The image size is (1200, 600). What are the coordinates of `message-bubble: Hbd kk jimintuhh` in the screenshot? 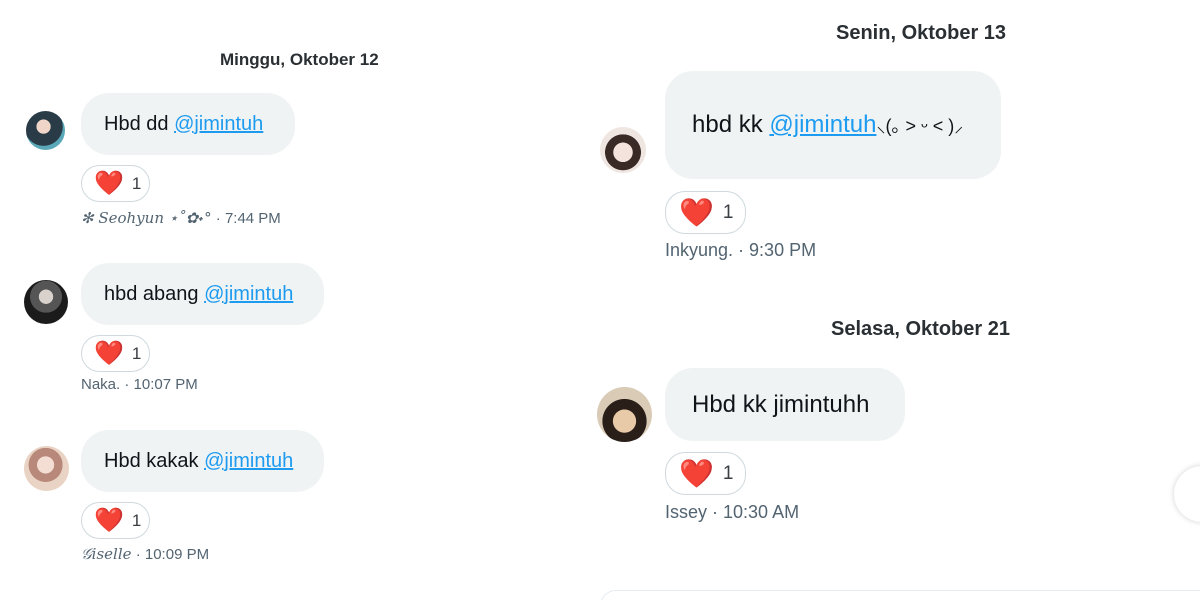 It's located at (785, 404).